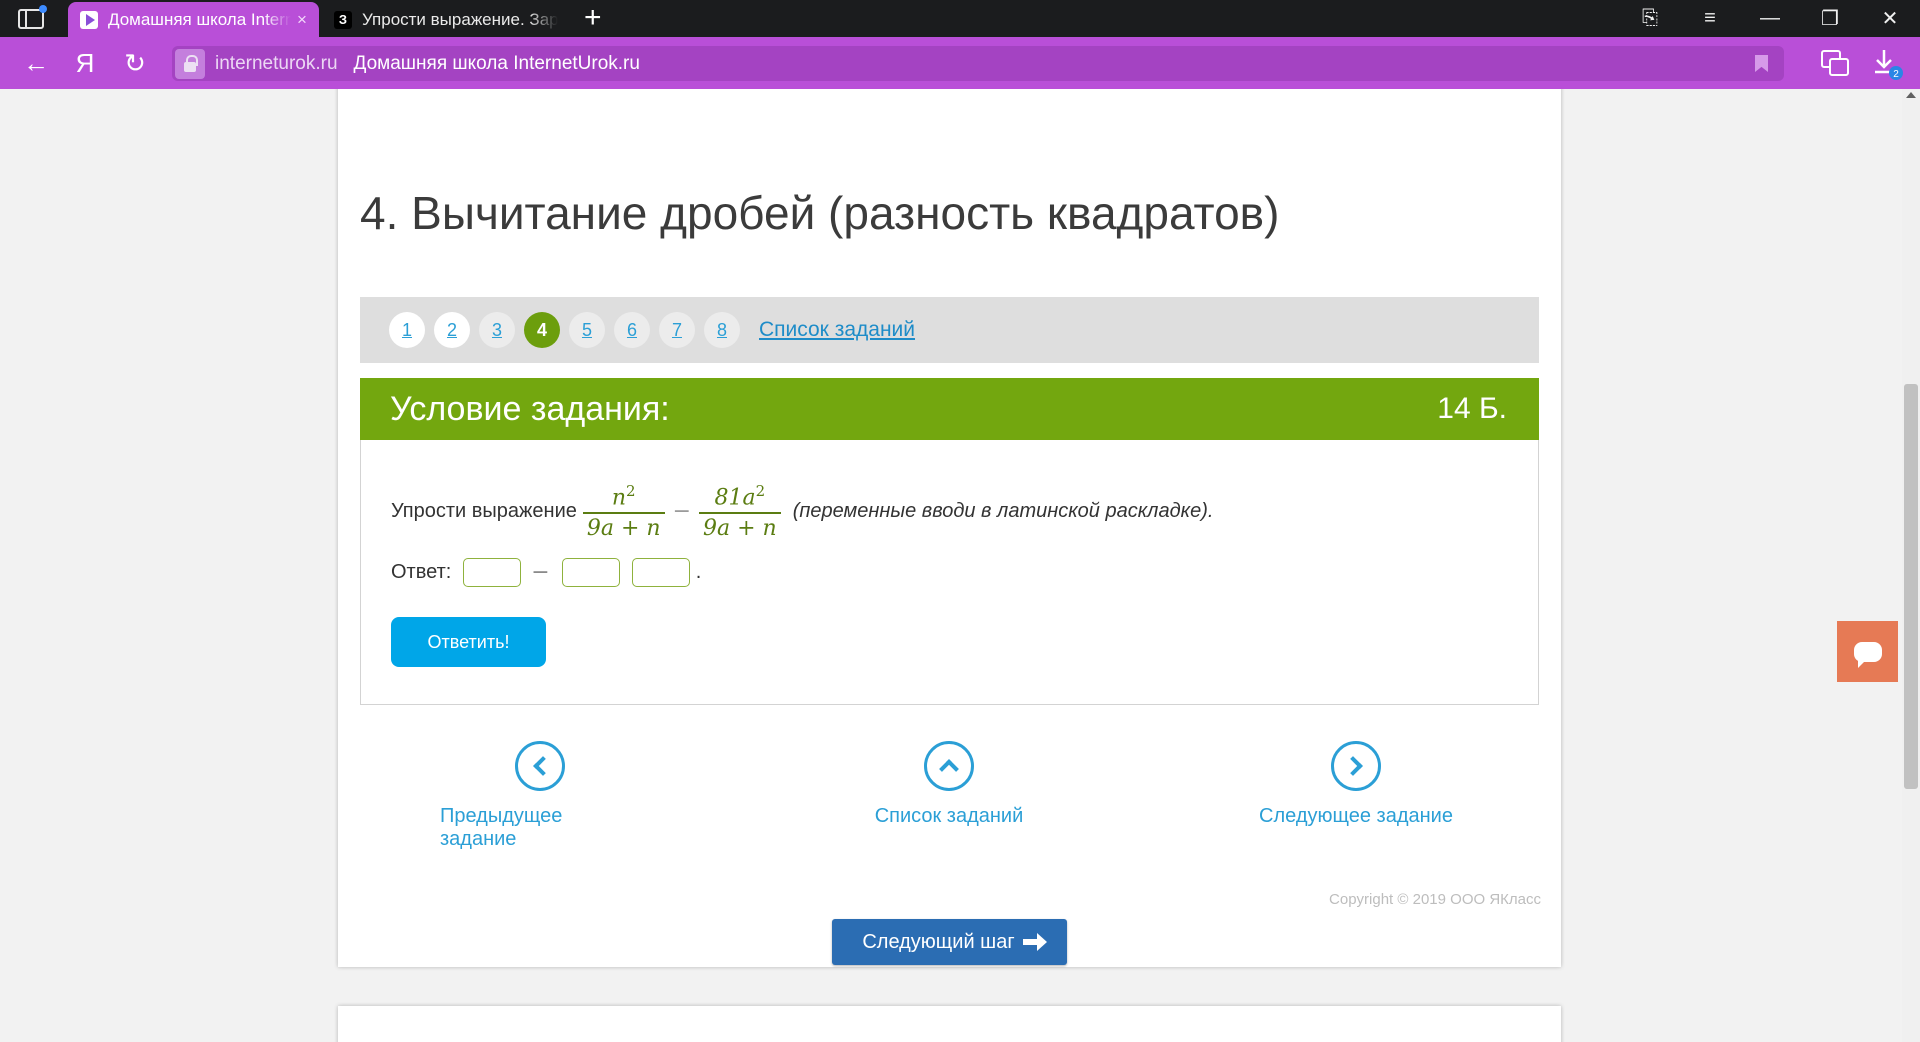 The height and width of the screenshot is (1042, 1920). Describe the element at coordinates (1356, 816) in the screenshot. I see `next-task-label: Следующее задание` at that location.